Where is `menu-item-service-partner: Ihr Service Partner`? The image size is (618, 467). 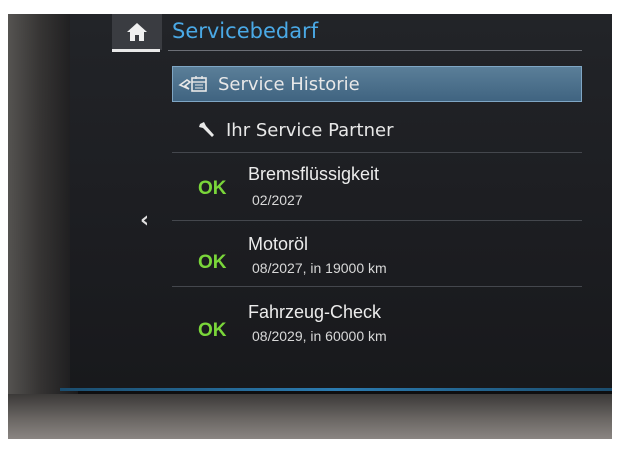 menu-item-service-partner: Ihr Service Partner is located at coordinates (377, 130).